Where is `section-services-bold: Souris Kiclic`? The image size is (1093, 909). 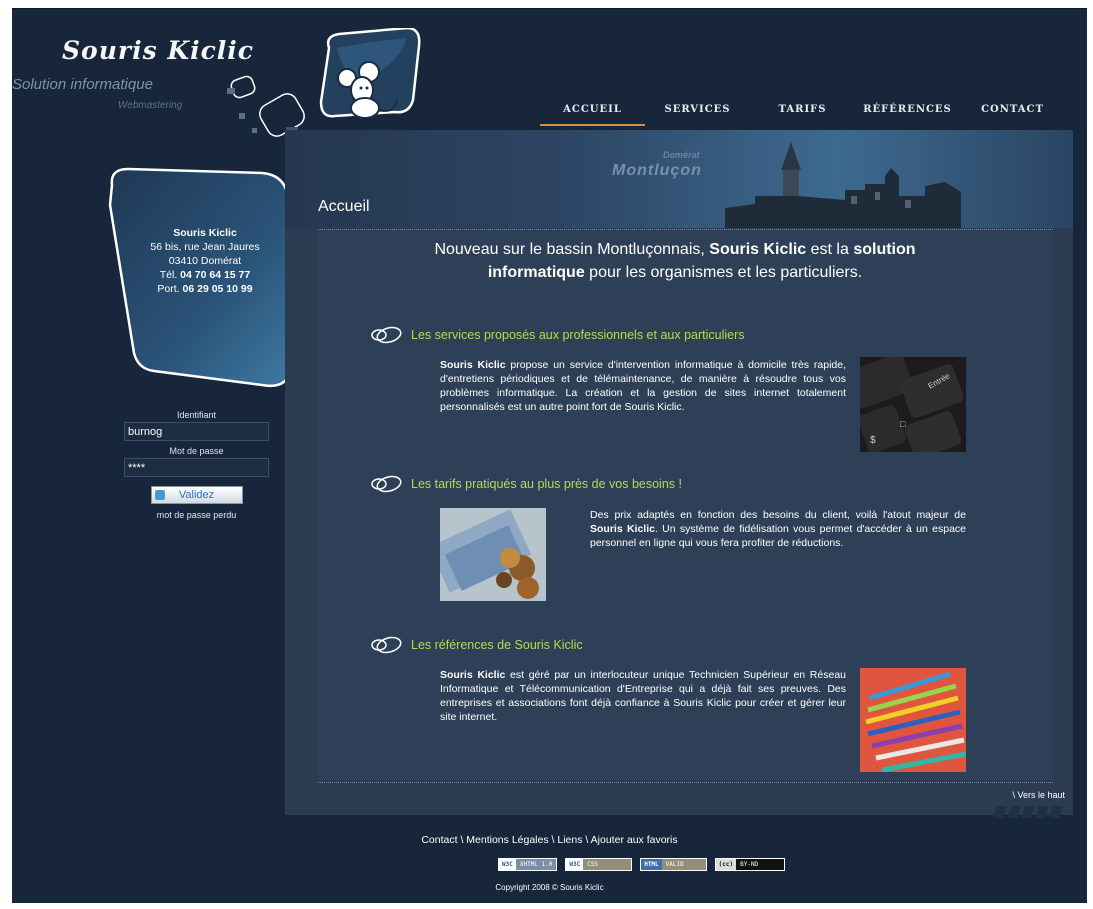
section-services-bold: Souris Kiclic is located at coordinates (473, 365).